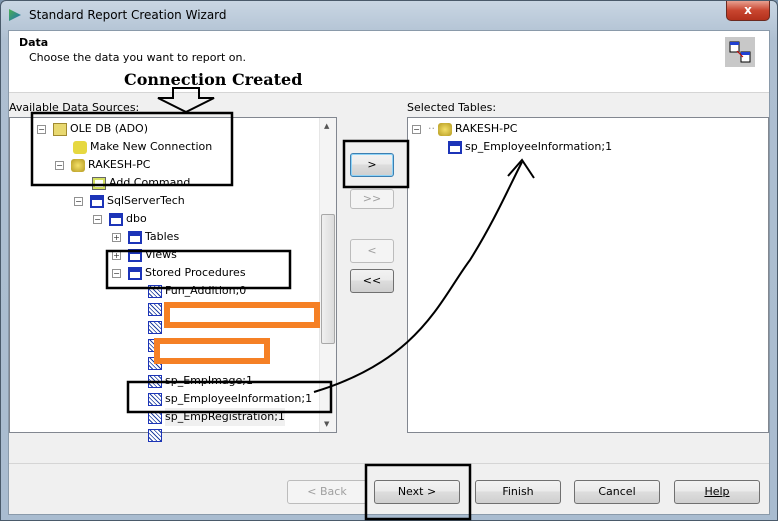 The height and width of the screenshot is (521, 778). Describe the element at coordinates (205, 291) in the screenshot. I see `tree-item: Fun_Addition;0` at that location.